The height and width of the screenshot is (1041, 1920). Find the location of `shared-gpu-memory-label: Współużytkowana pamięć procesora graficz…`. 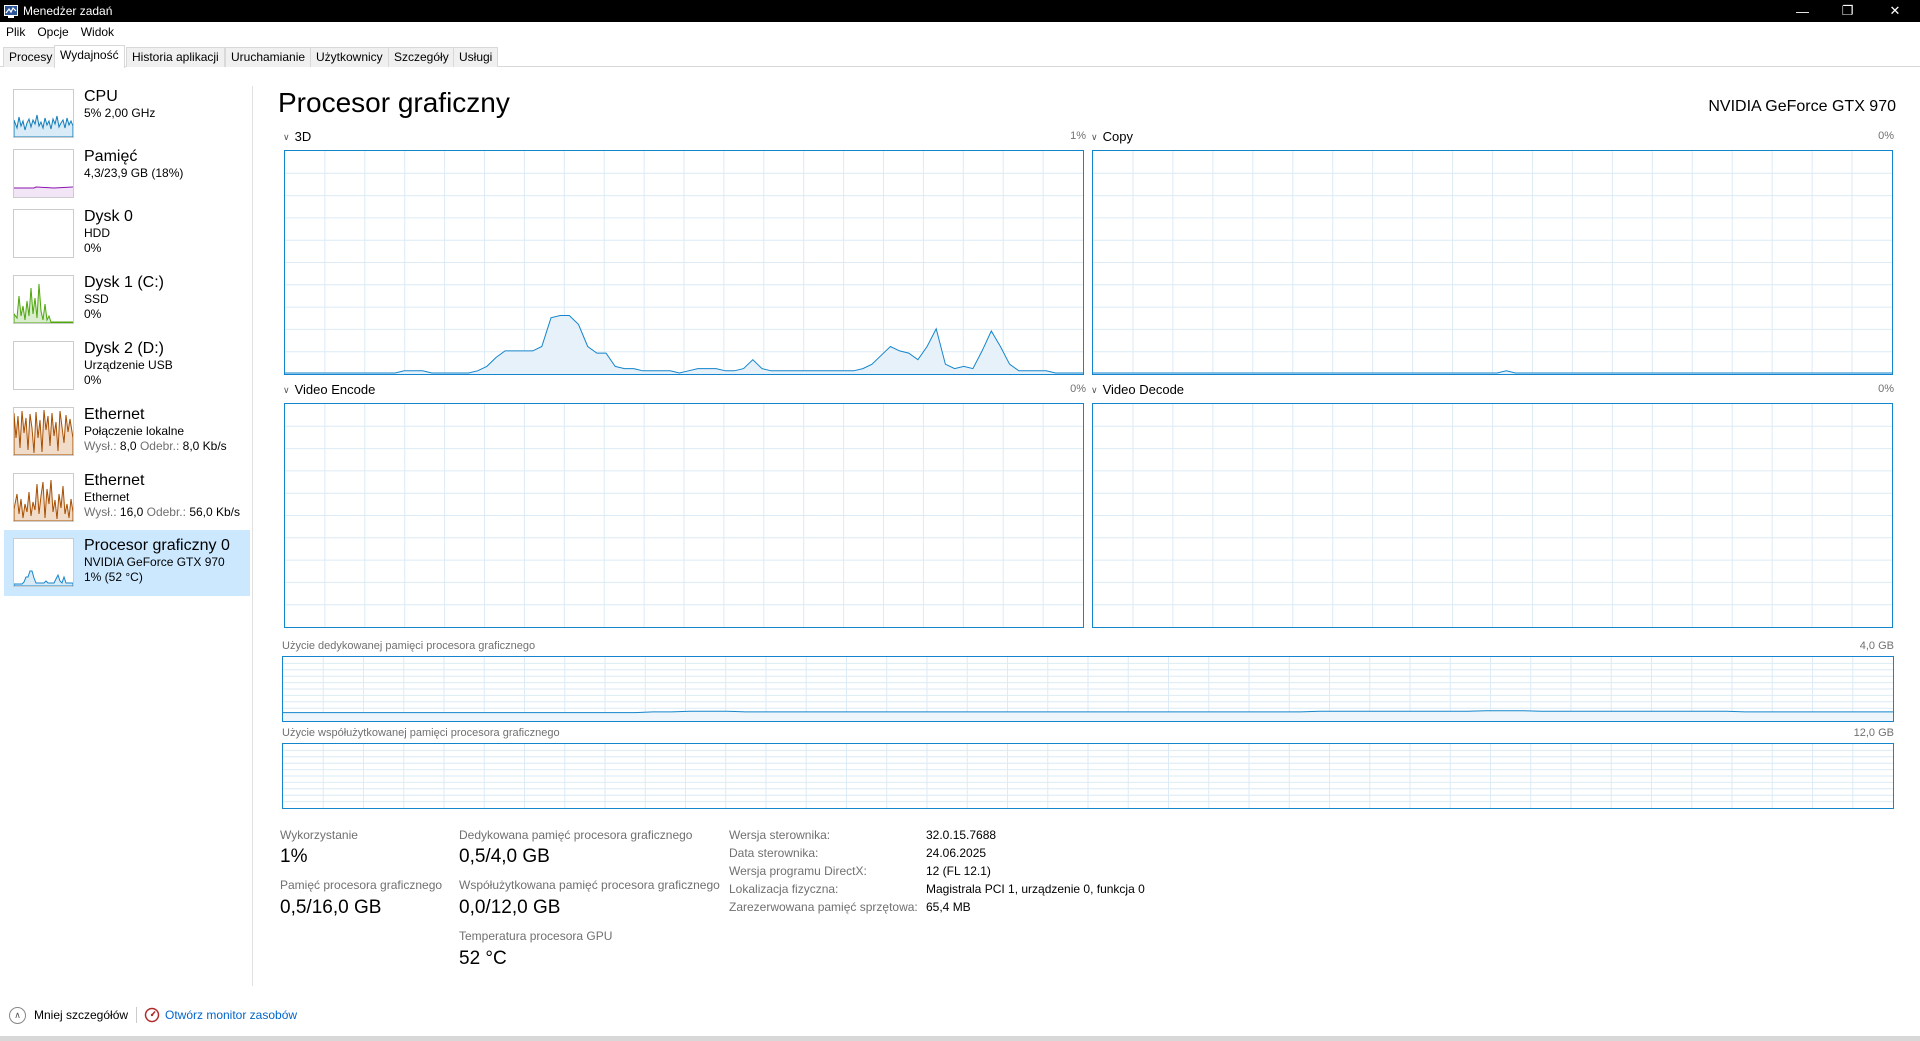

shared-gpu-memory-label: Współużytkowana pamięć procesora graficz… is located at coordinates (589, 885).